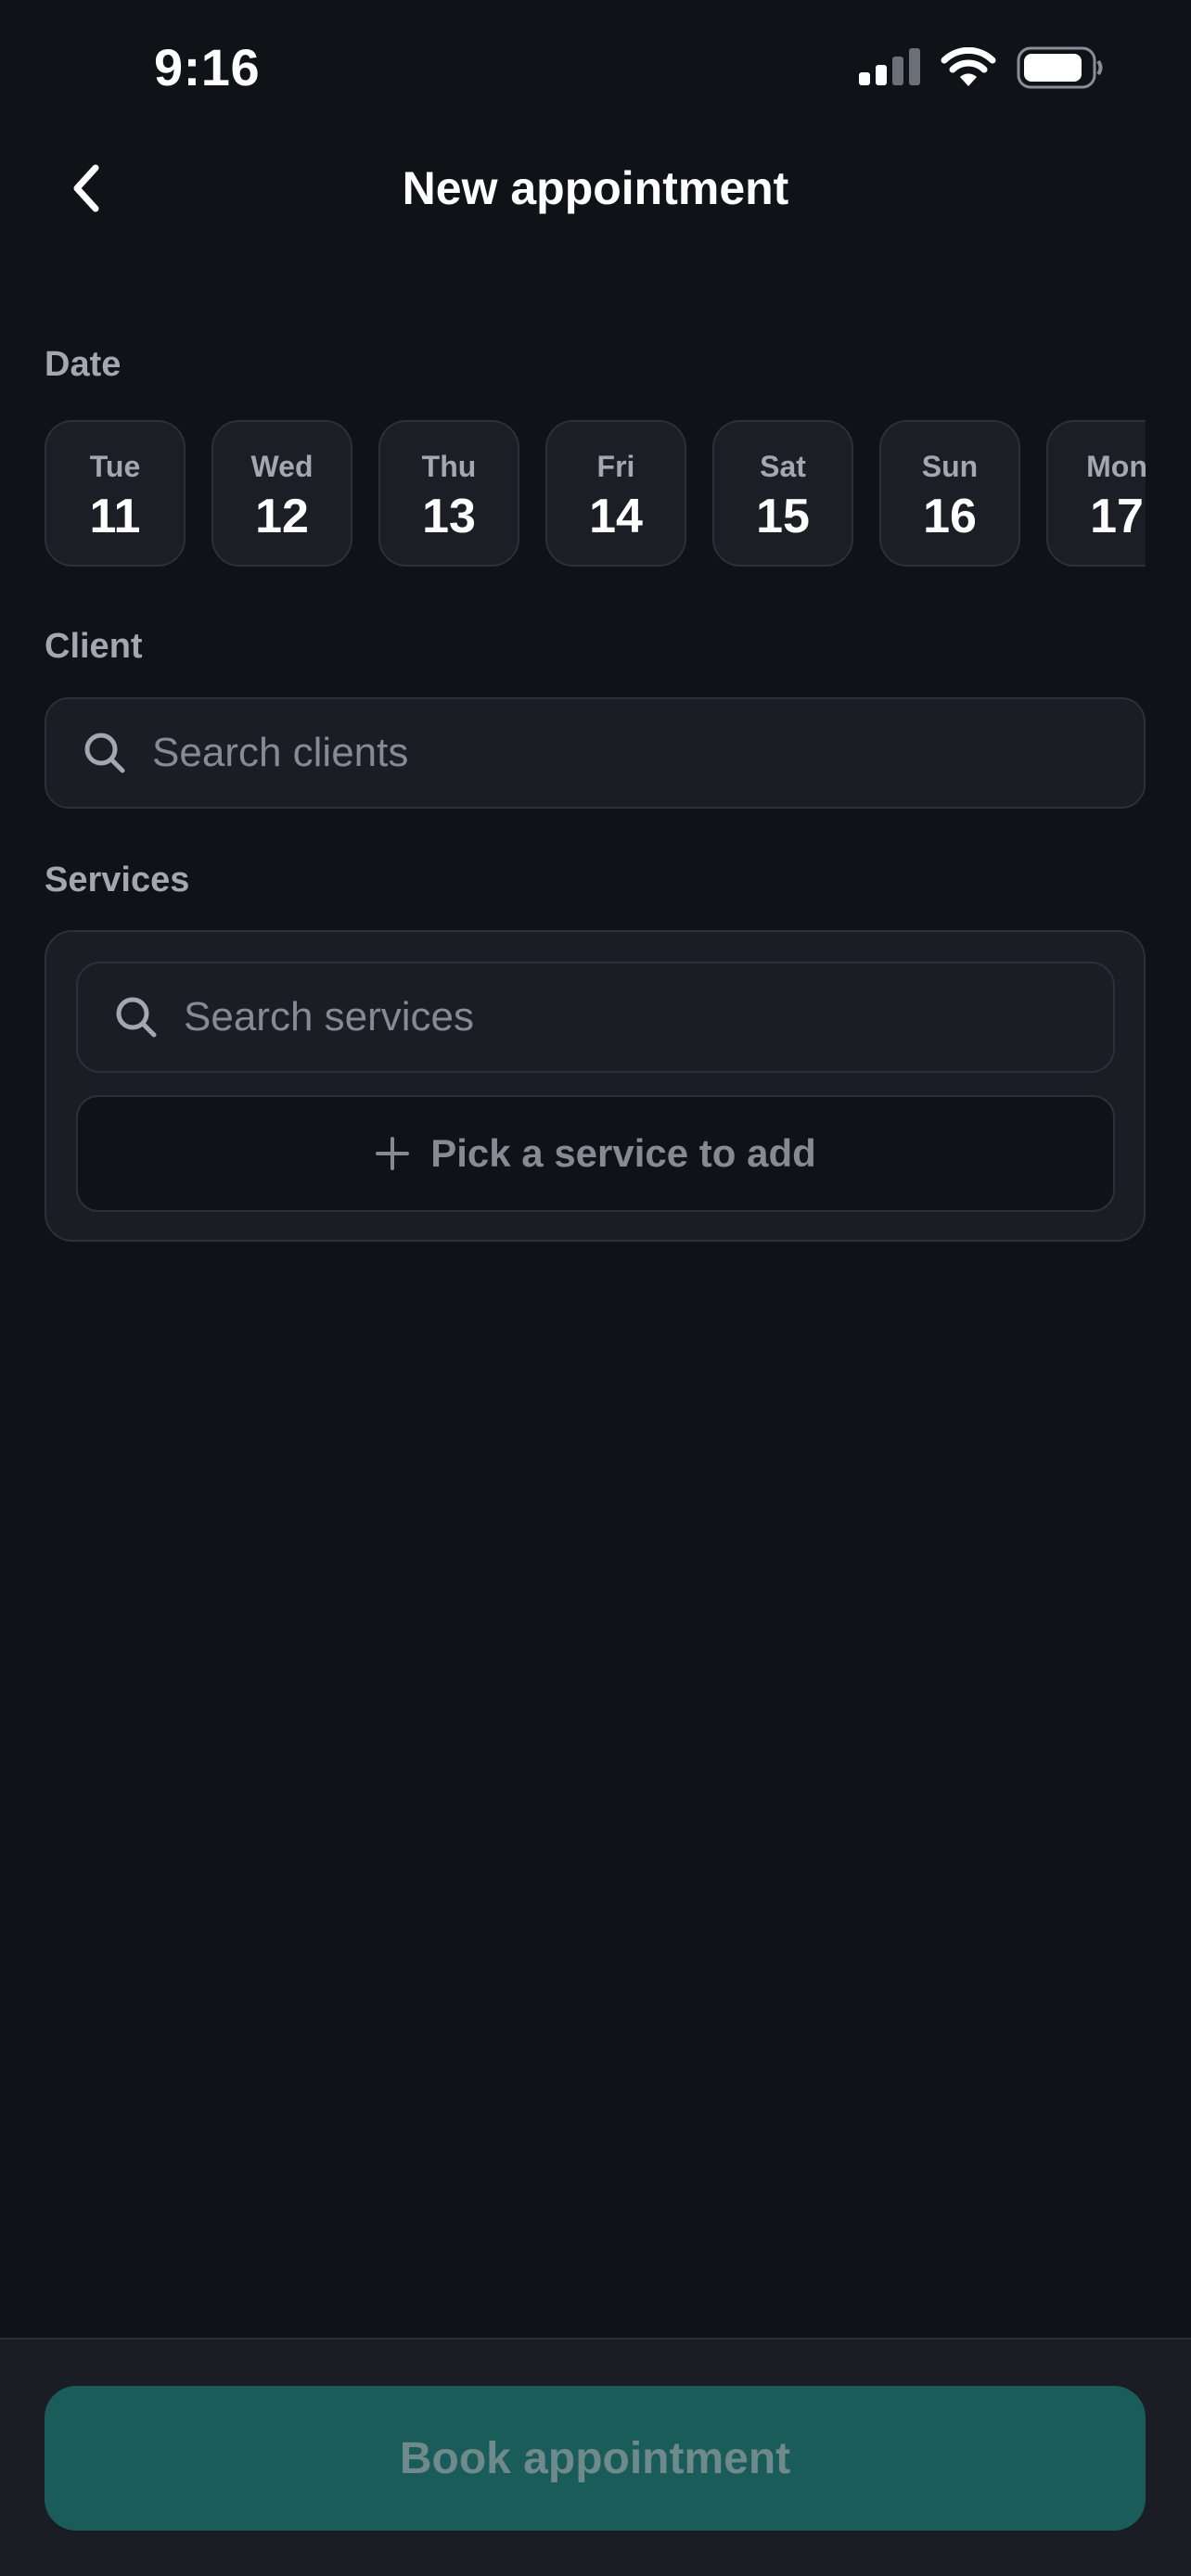 The image size is (1191, 2576). Describe the element at coordinates (595, 1017) in the screenshot. I see `service-search-input: Search services` at that location.